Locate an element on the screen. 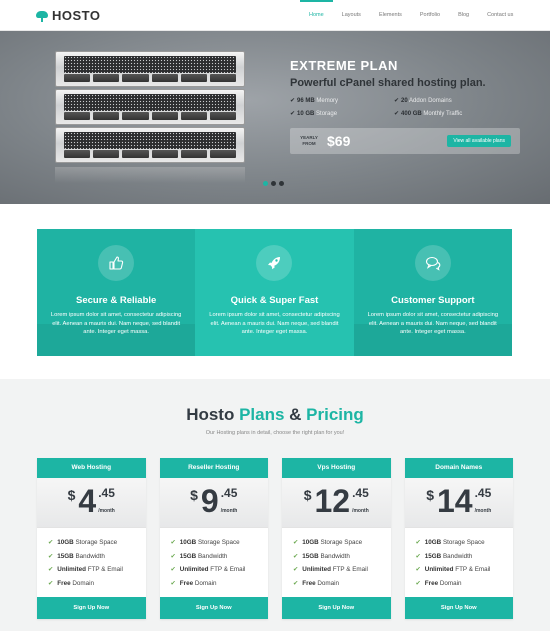 Image resolution: width=550 pixels, height=631 pixels. price-prefix: YEARLY FROM is located at coordinates (309, 140).